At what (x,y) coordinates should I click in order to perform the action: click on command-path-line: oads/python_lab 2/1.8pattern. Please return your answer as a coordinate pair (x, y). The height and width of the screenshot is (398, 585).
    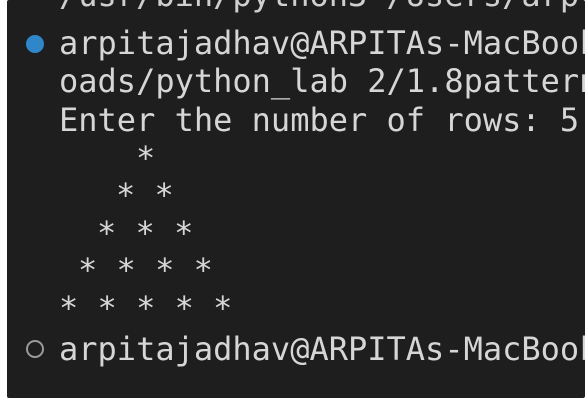
    Looking at the image, I should click on (322, 81).